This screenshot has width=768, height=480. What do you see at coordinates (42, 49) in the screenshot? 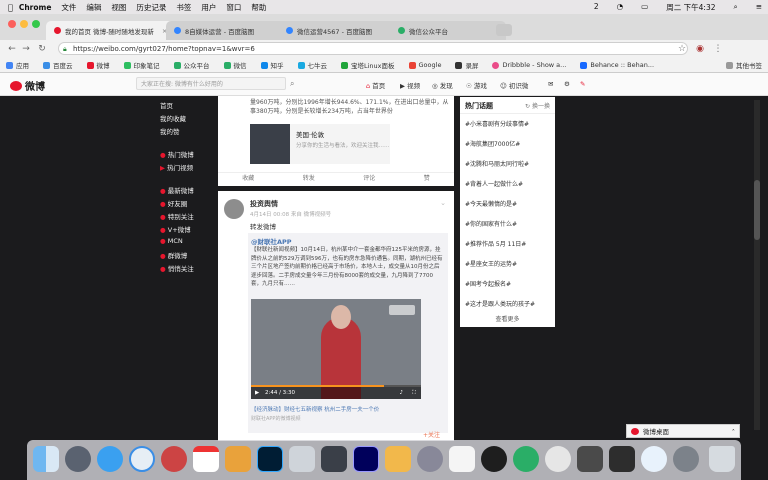
I see `reload-icon: ↻` at bounding box center [42, 49].